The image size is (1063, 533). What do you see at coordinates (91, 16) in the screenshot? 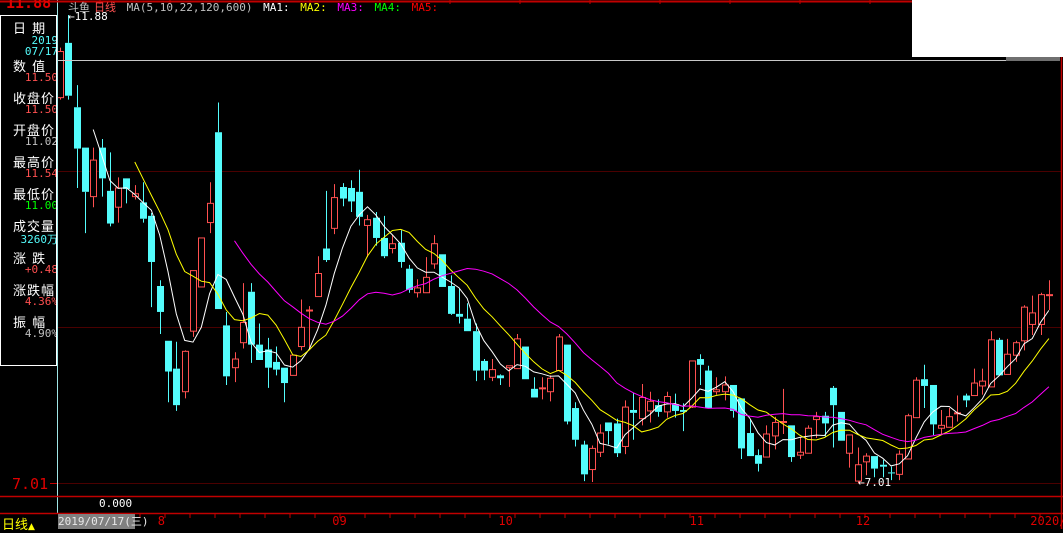
I see `high-marker-value: 11.88` at bounding box center [91, 16].